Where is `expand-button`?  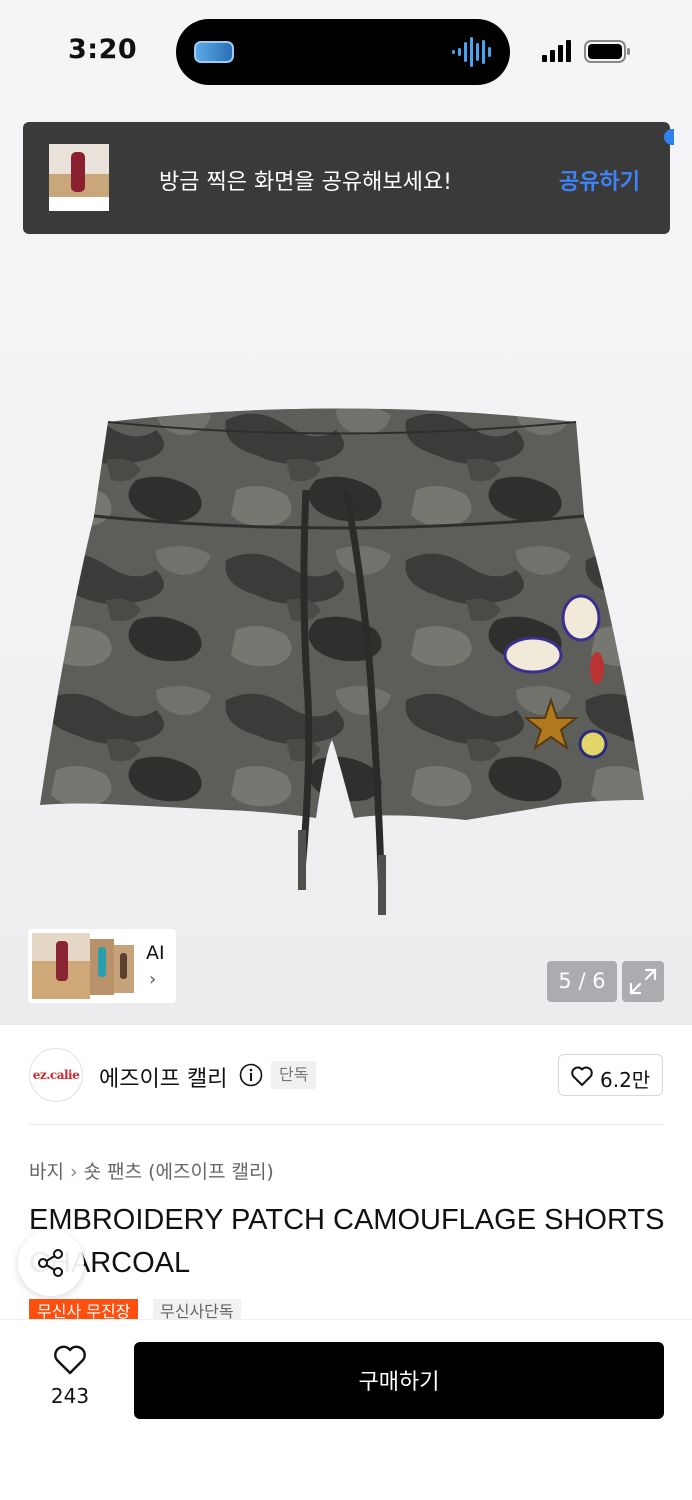
expand-button is located at coordinates (643, 981).